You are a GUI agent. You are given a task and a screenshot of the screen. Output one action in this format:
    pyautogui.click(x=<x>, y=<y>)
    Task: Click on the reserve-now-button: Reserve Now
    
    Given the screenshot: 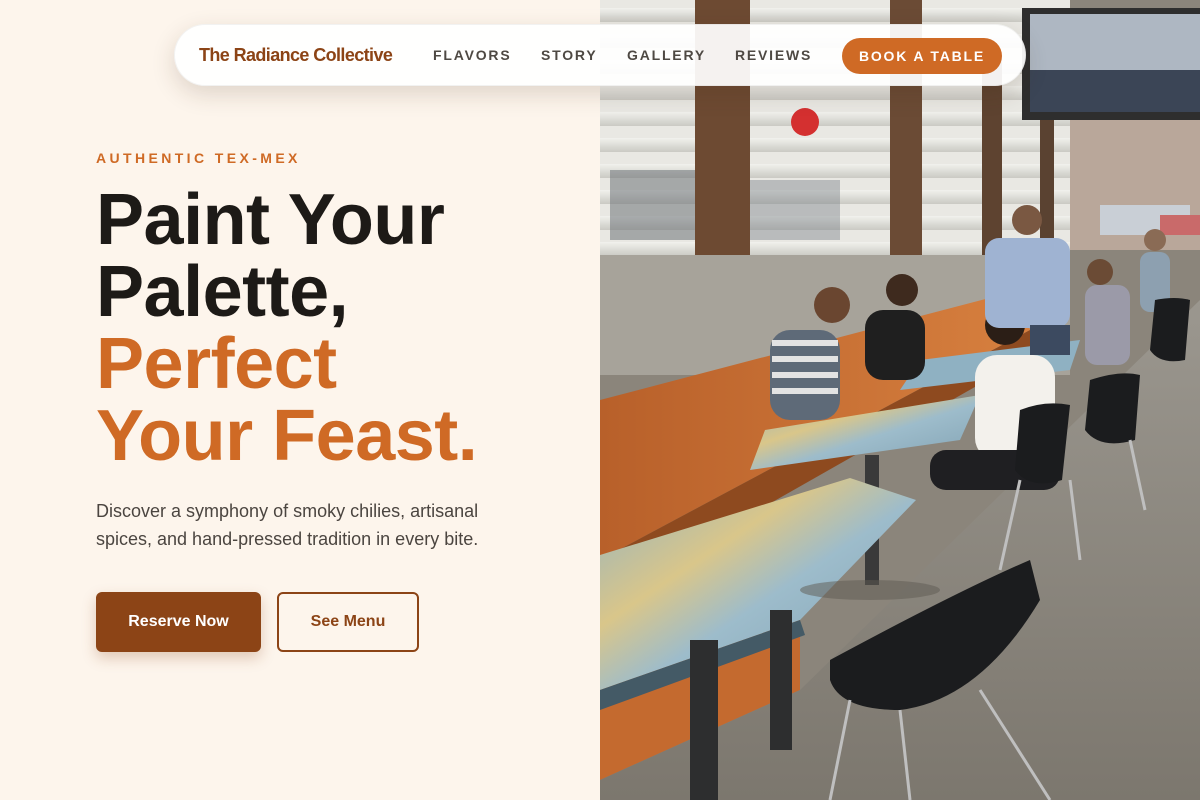 What is the action you would take?
    pyautogui.click(x=178, y=622)
    